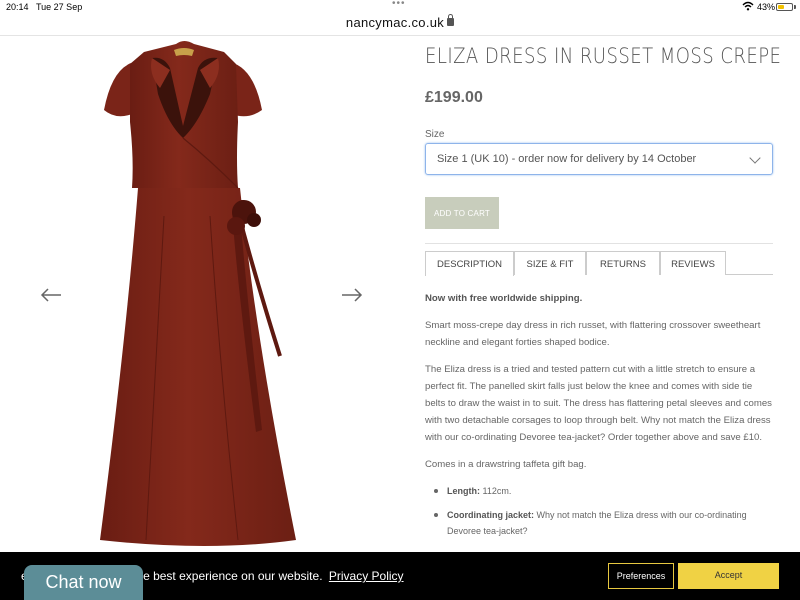 The height and width of the screenshot is (600, 800). What do you see at coordinates (755, 158) in the screenshot?
I see `chevron-down-icon` at bounding box center [755, 158].